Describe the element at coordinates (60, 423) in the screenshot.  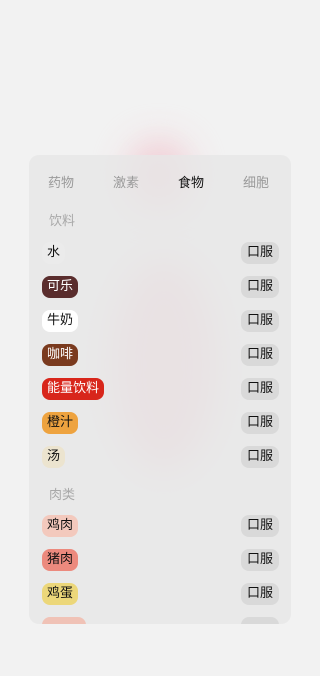
I see `food-chip: 橙汁` at that location.